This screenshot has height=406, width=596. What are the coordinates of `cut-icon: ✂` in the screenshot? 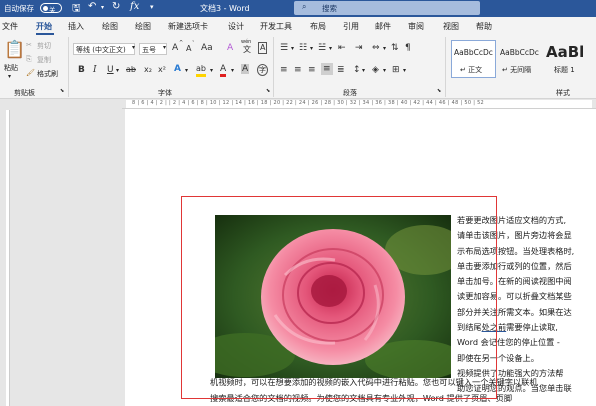 It's located at (29, 45).